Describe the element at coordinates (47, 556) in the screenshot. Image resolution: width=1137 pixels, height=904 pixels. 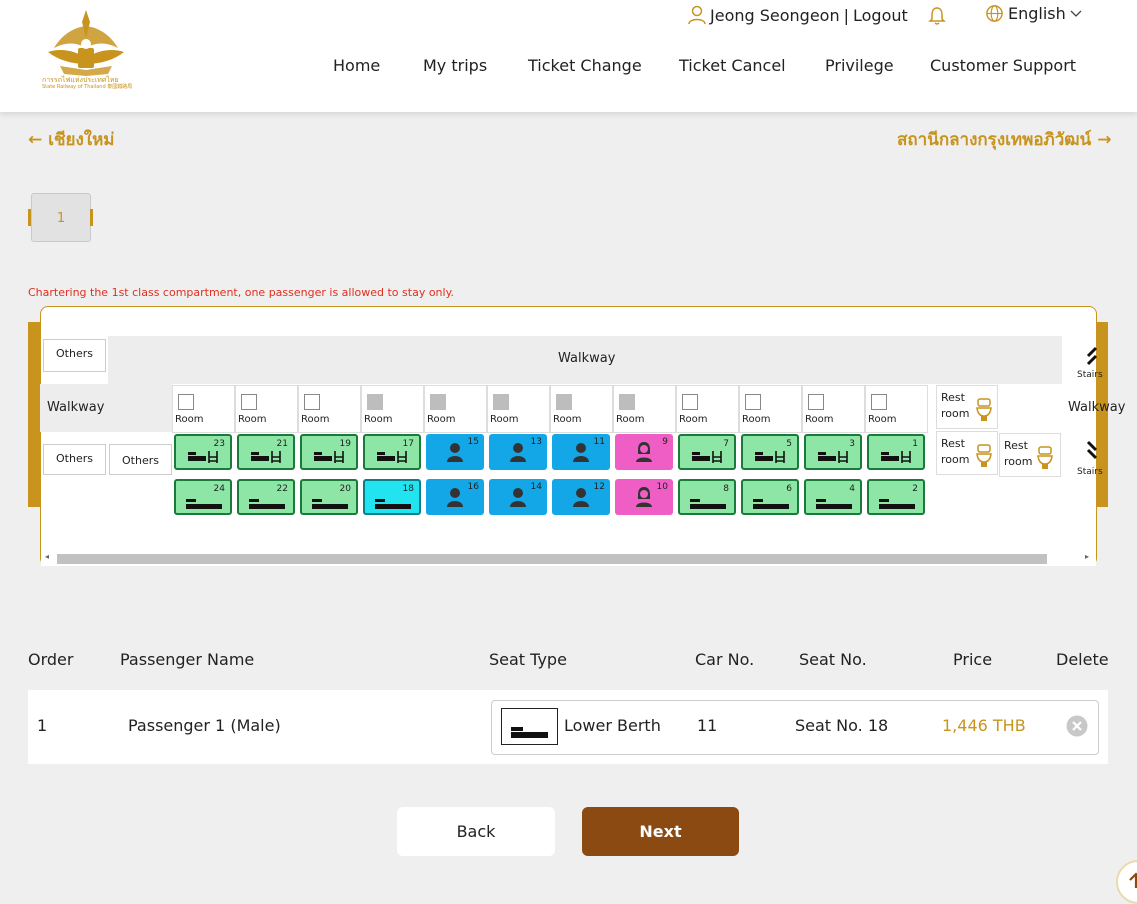
I see `scroll-left-icon: ◂` at that location.